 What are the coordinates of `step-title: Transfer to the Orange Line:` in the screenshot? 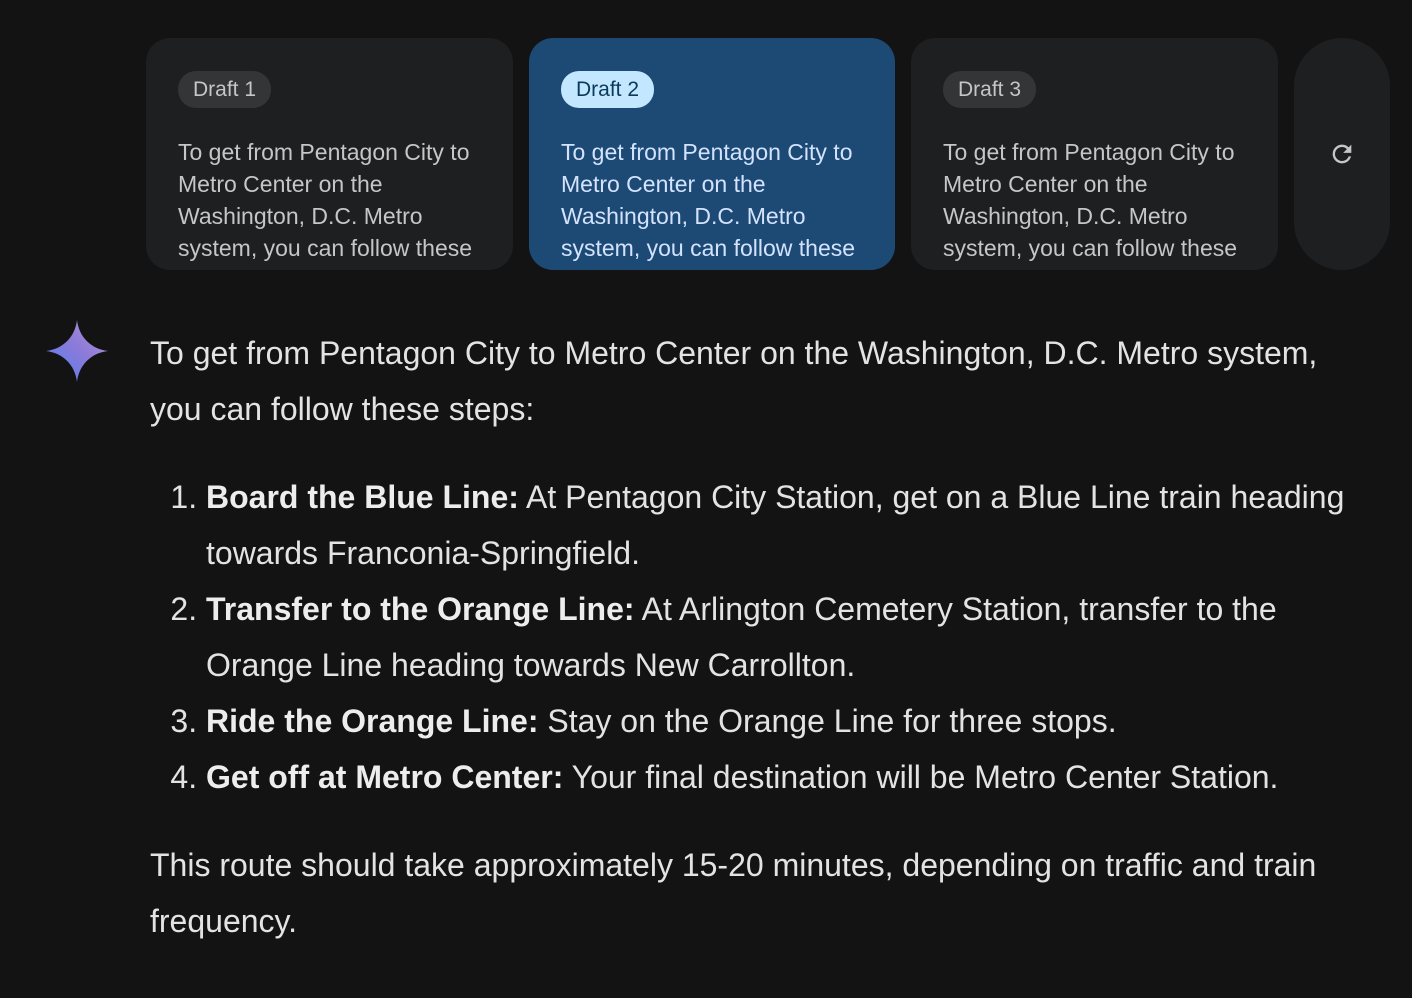 It's located at (420, 609).